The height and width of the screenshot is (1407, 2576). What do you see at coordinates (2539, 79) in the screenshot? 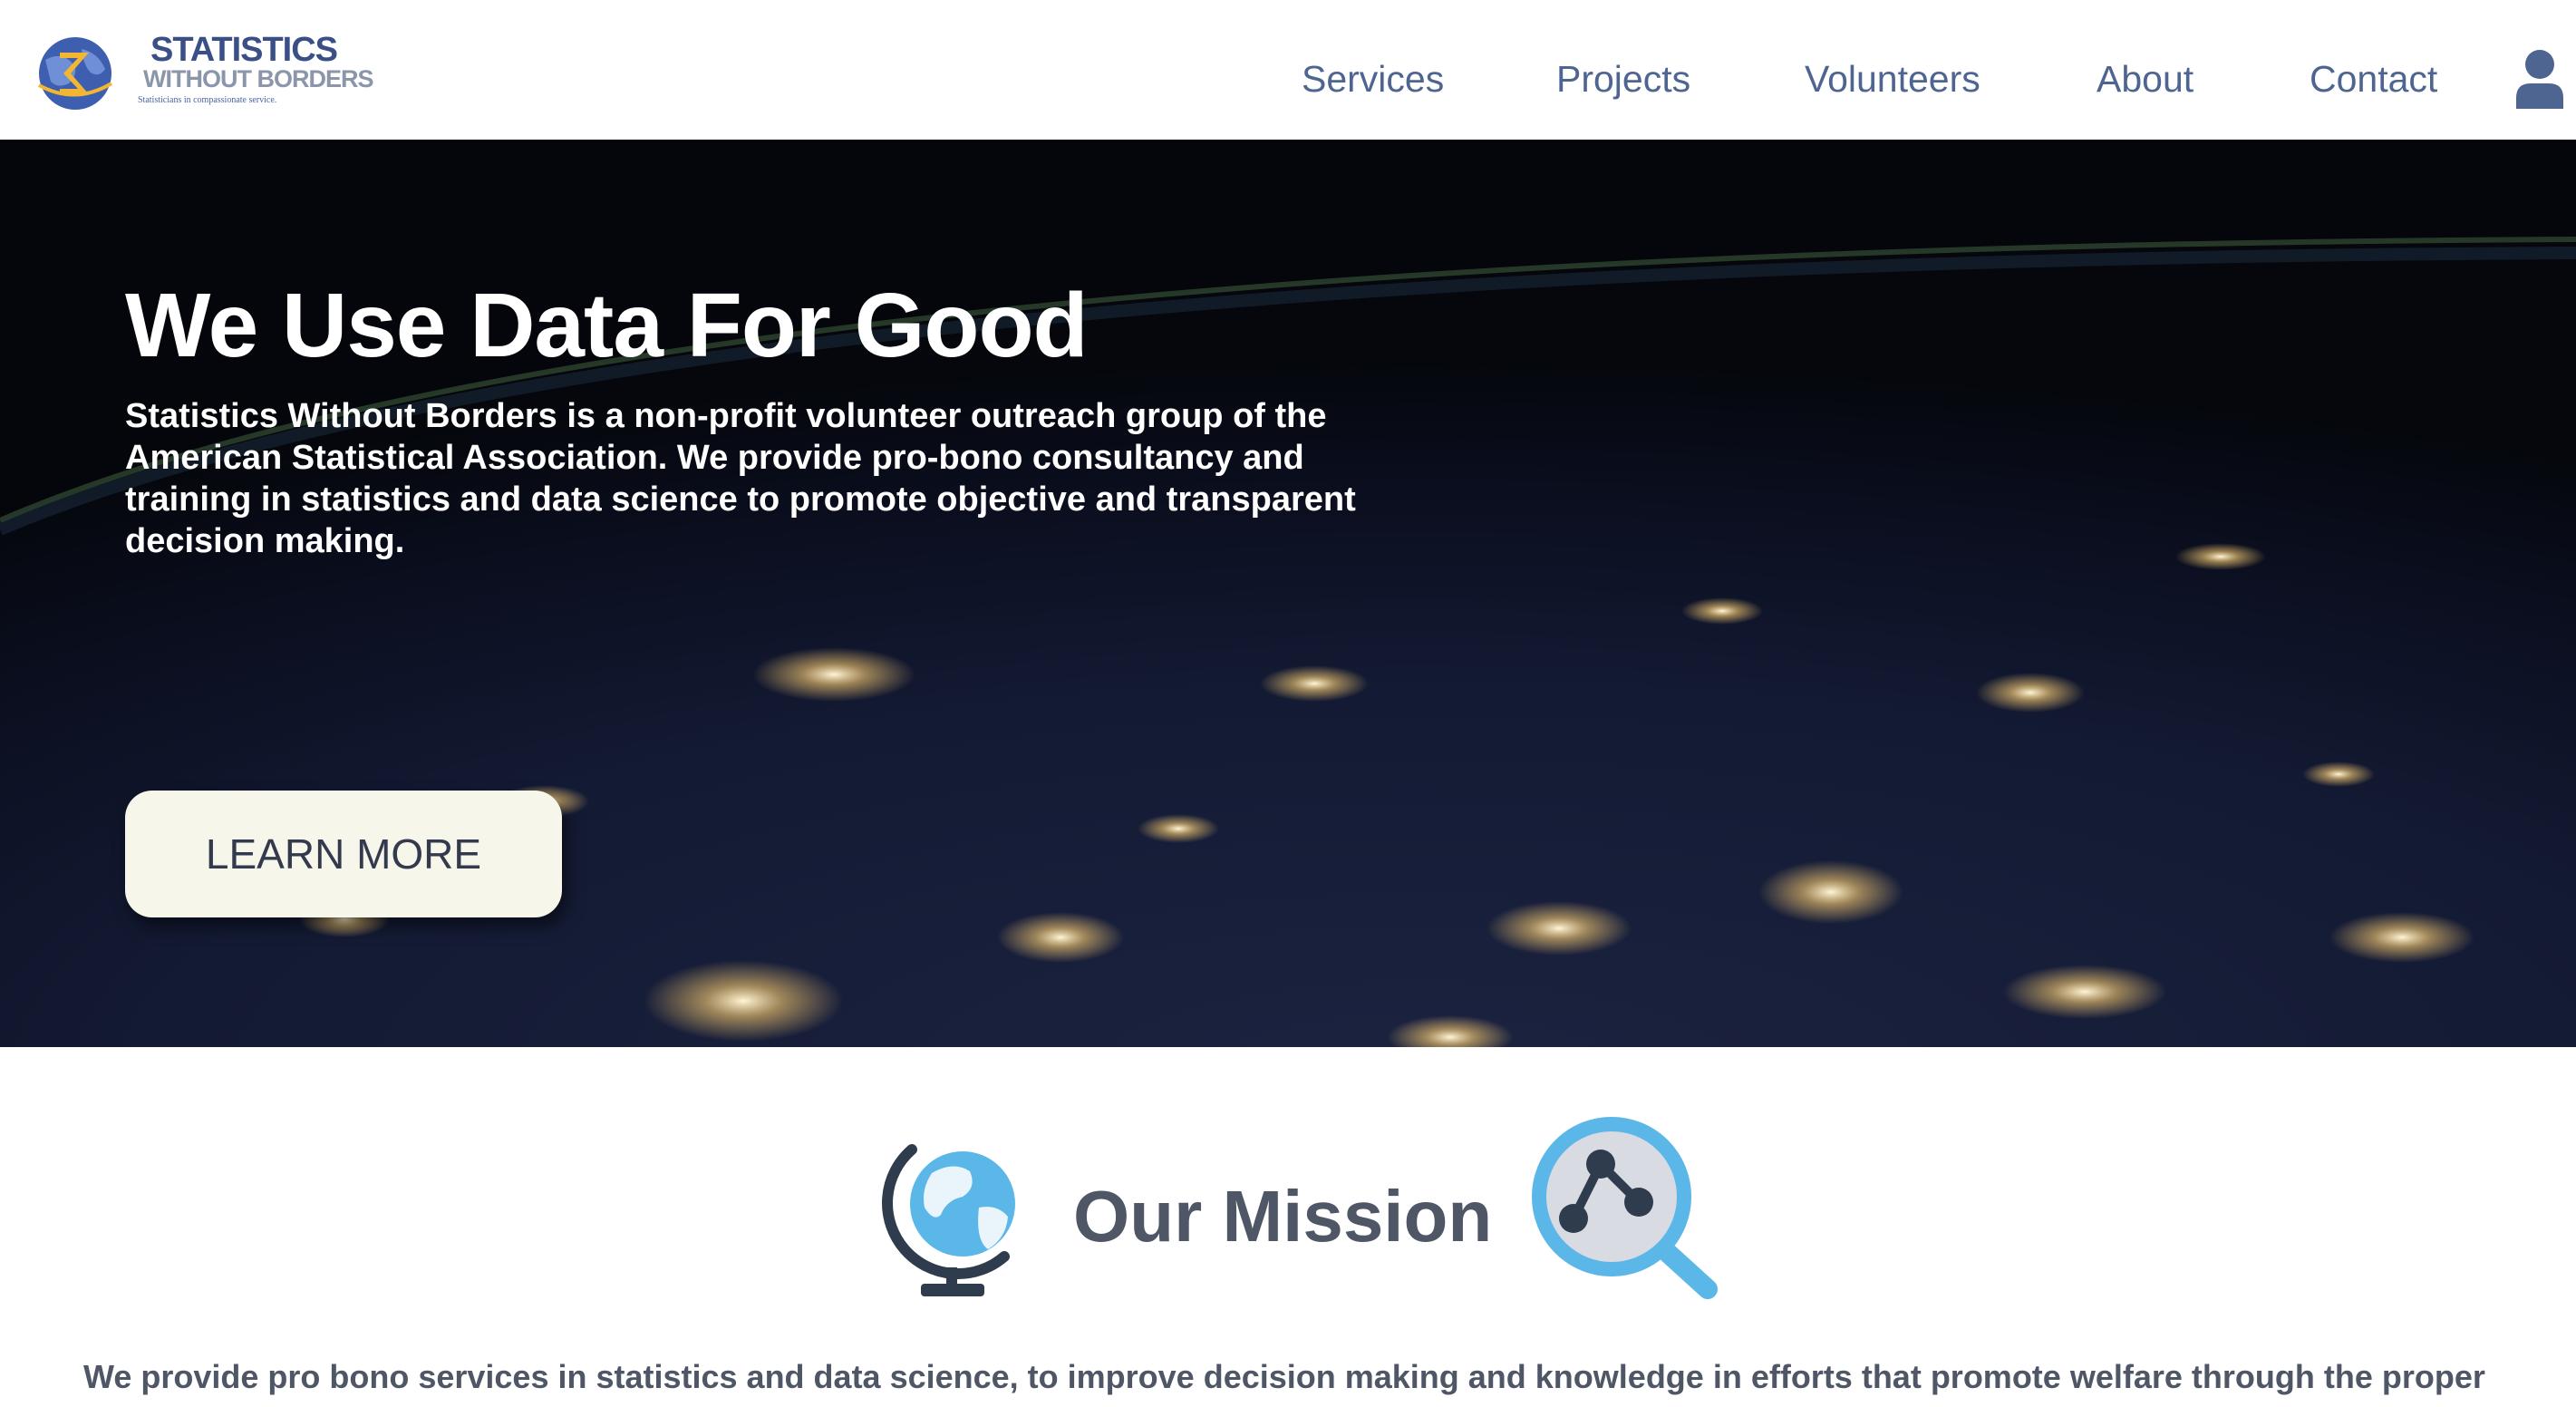
I see `user-icon` at bounding box center [2539, 79].